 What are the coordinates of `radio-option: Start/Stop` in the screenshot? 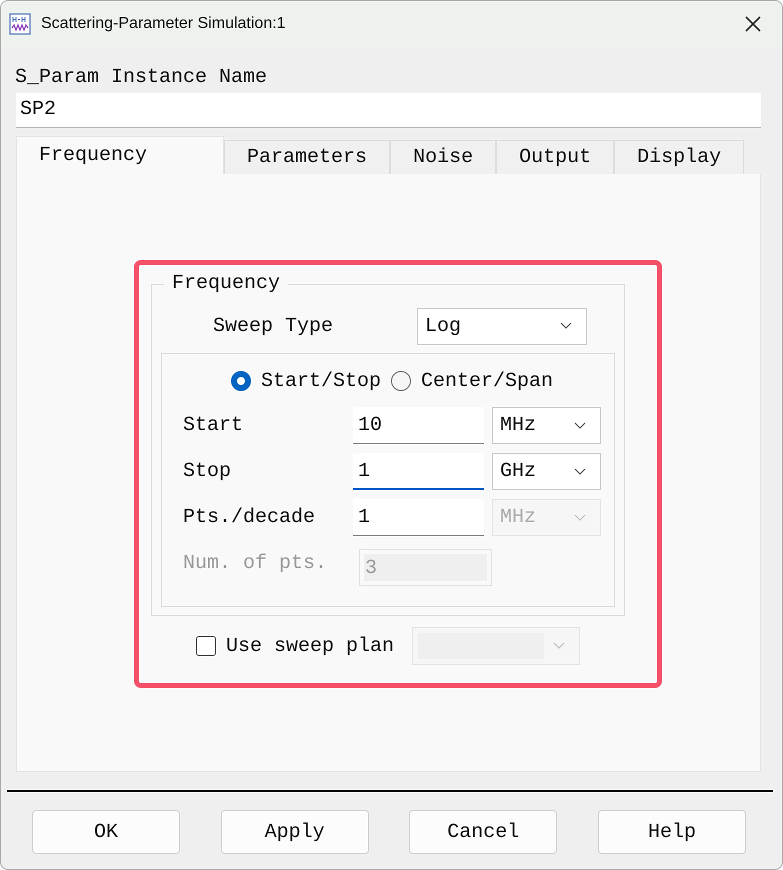 It's located at (306, 381).